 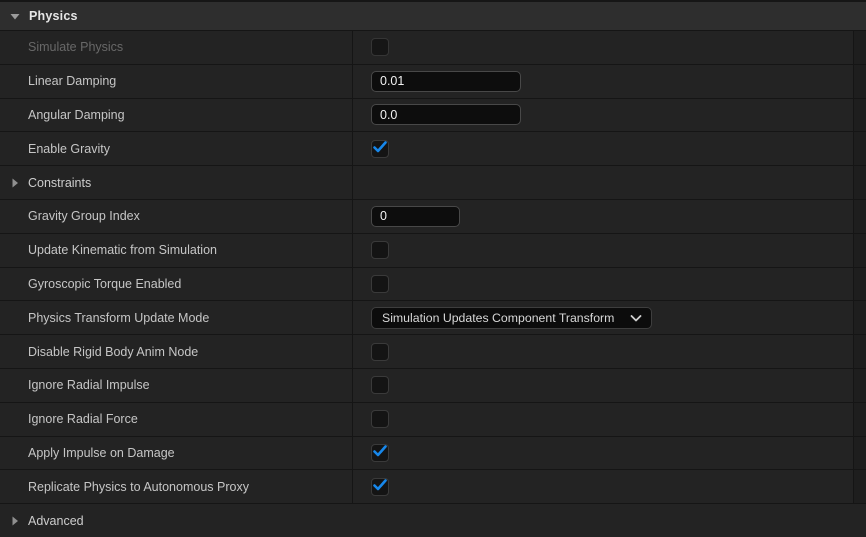 I want to click on property-label: Ignore Radial Force, so click(x=83, y=419).